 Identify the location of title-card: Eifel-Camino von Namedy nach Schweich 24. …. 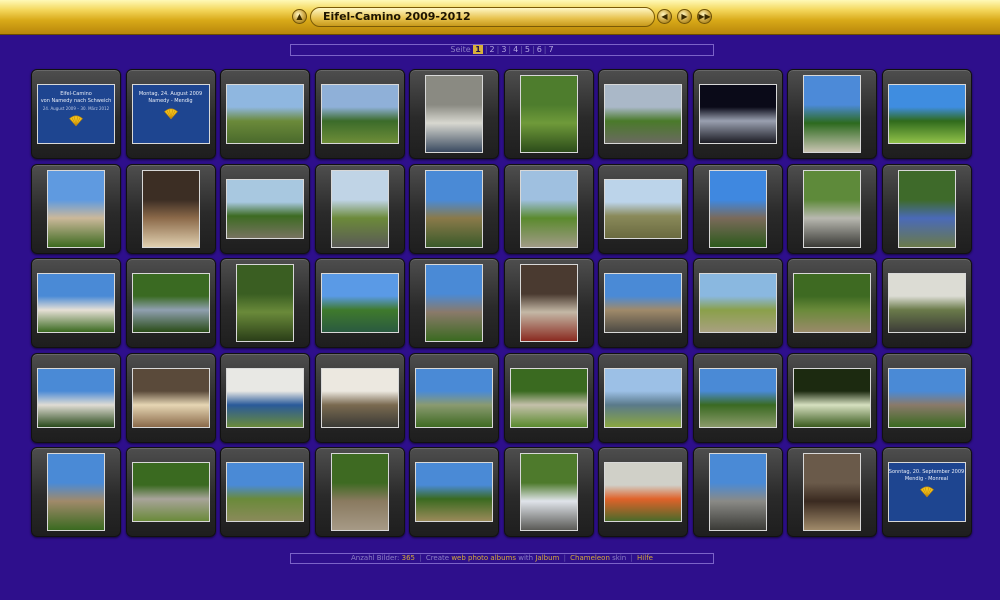
(76, 114).